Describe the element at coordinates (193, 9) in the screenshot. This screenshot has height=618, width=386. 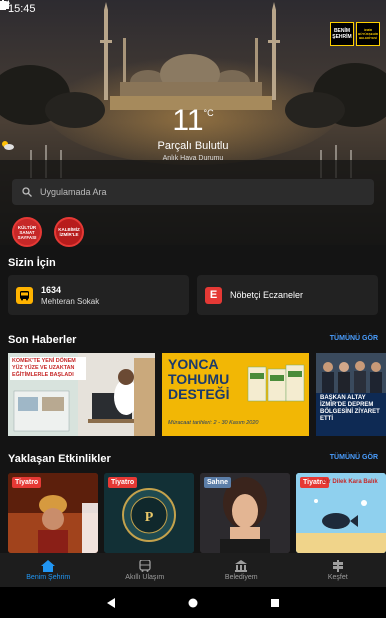
I see `status-bar: 15:45` at that location.